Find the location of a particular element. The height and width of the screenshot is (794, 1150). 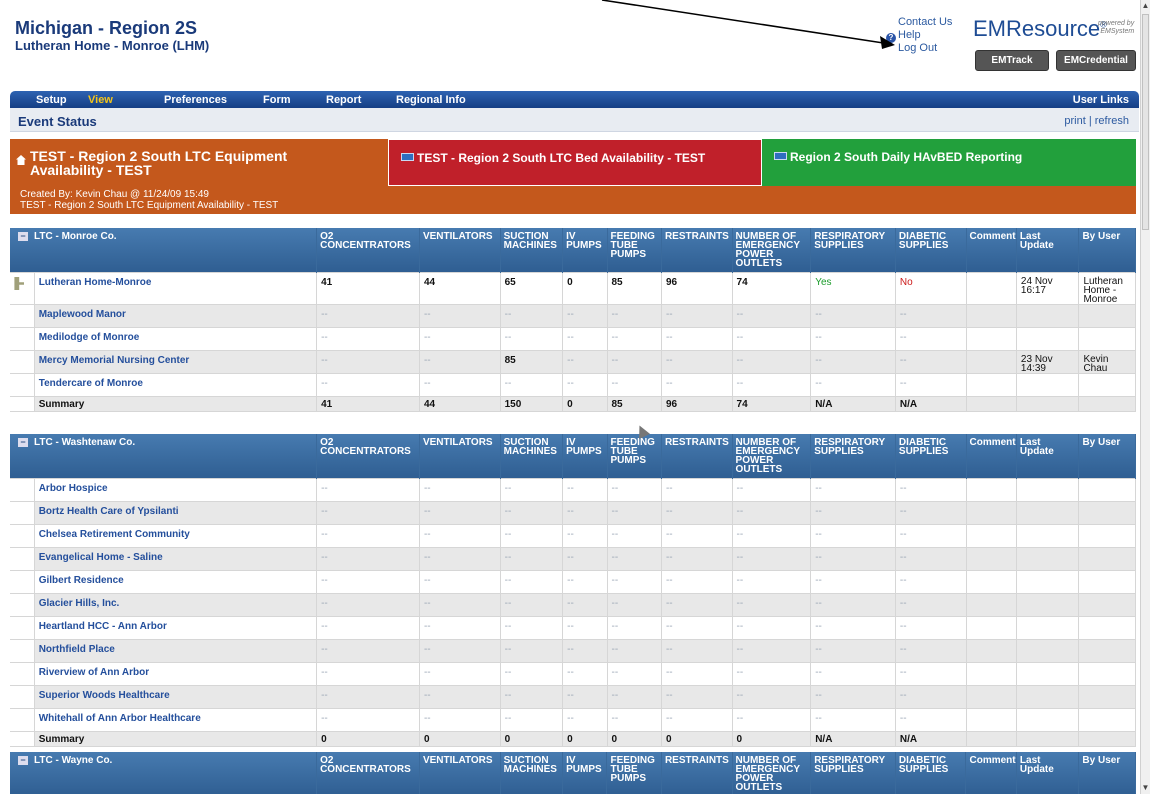

facility-name-link: Chelsea Retirement Community is located at coordinates (175, 536).